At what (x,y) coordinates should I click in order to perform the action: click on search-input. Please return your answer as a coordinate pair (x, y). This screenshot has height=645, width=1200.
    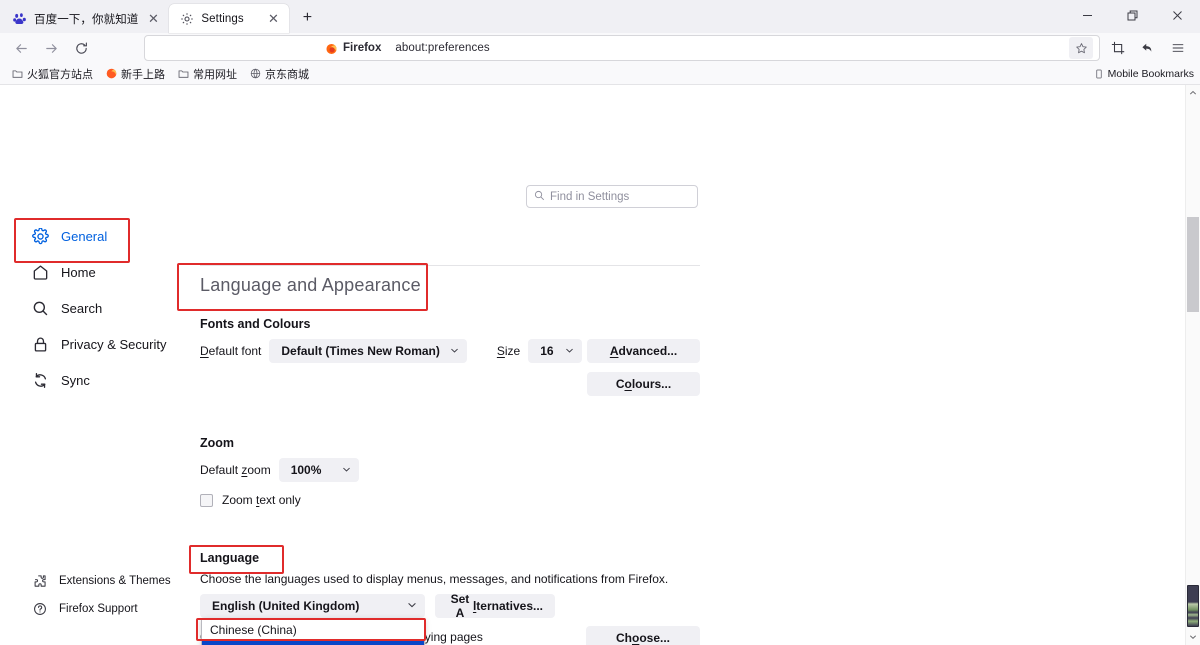
    Looking at the image, I should click on (623, 196).